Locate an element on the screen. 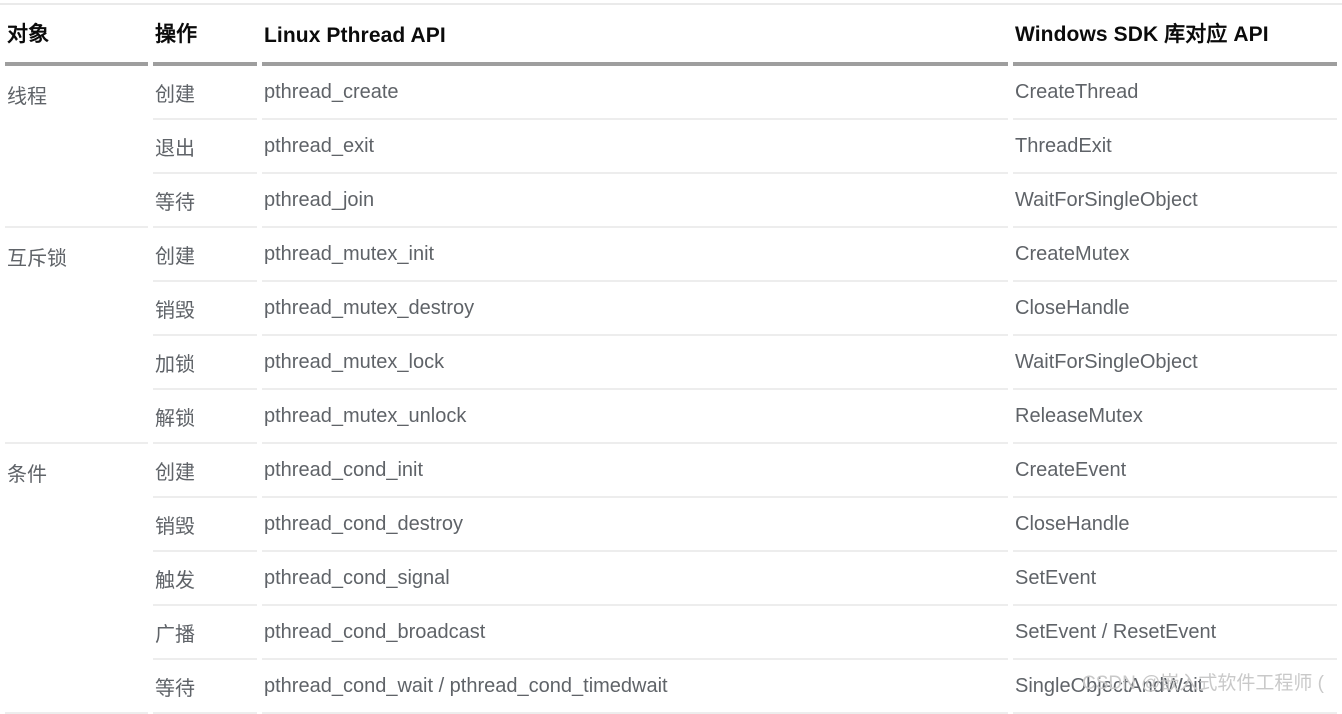  table-row: 退出 pthread_exit ThreadExit is located at coordinates (671, 147).